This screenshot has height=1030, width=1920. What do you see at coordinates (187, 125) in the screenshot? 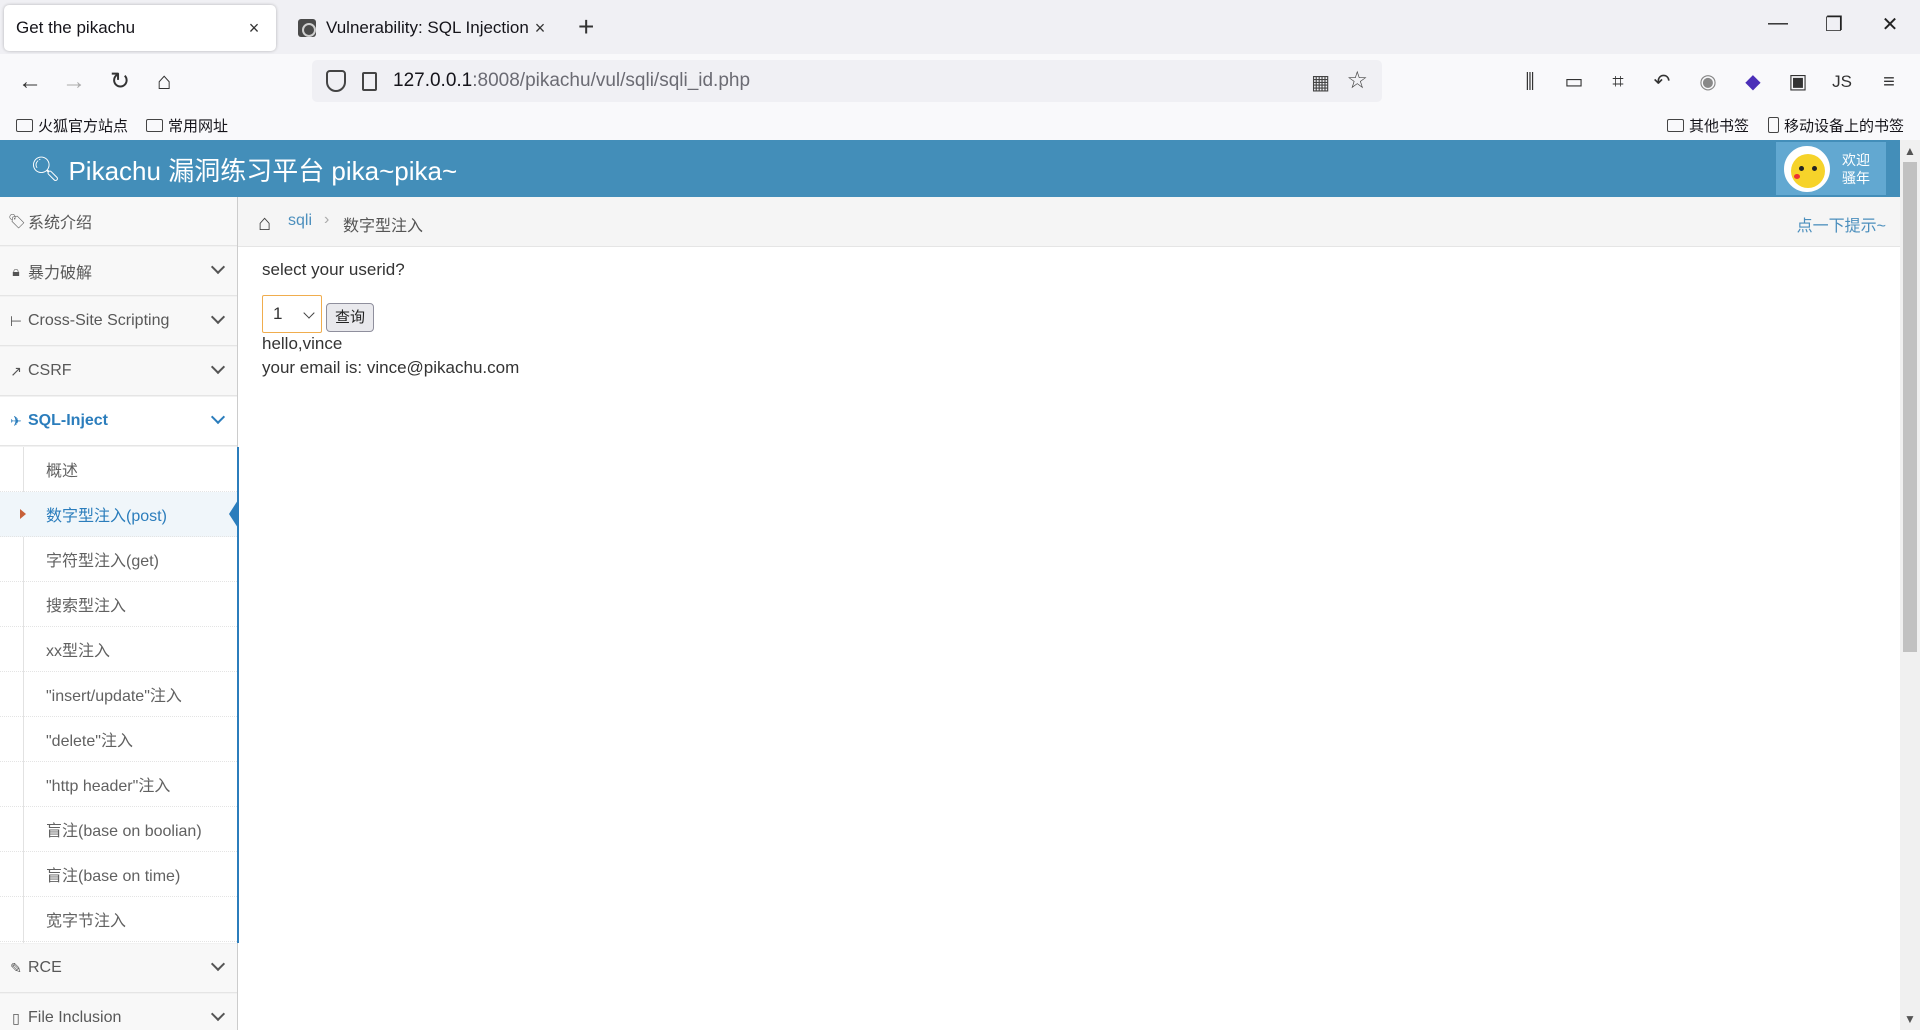
I see `bookmark-common-urls: 常用网址` at bounding box center [187, 125].